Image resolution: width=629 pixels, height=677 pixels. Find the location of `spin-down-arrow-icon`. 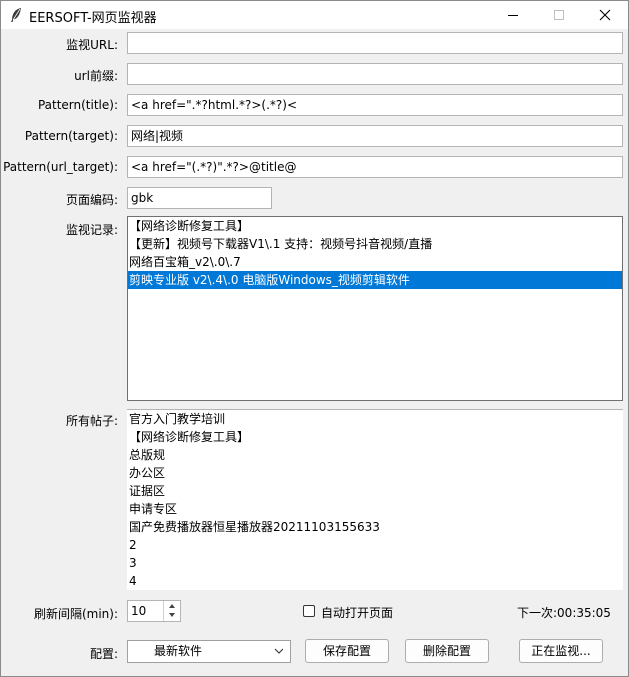

spin-down-arrow-icon is located at coordinates (172, 616).